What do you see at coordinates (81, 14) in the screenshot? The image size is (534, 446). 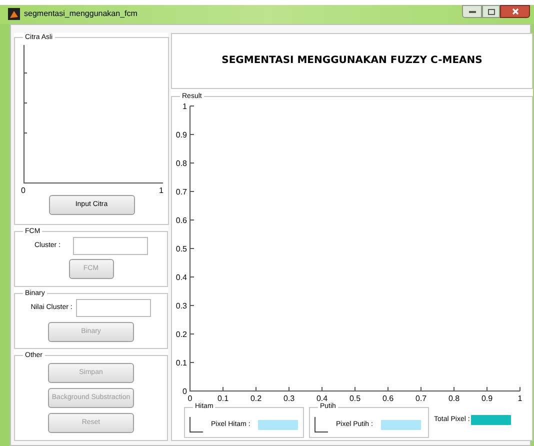 I see `window-title: segmentasi_menggunakan_fcm` at bounding box center [81, 14].